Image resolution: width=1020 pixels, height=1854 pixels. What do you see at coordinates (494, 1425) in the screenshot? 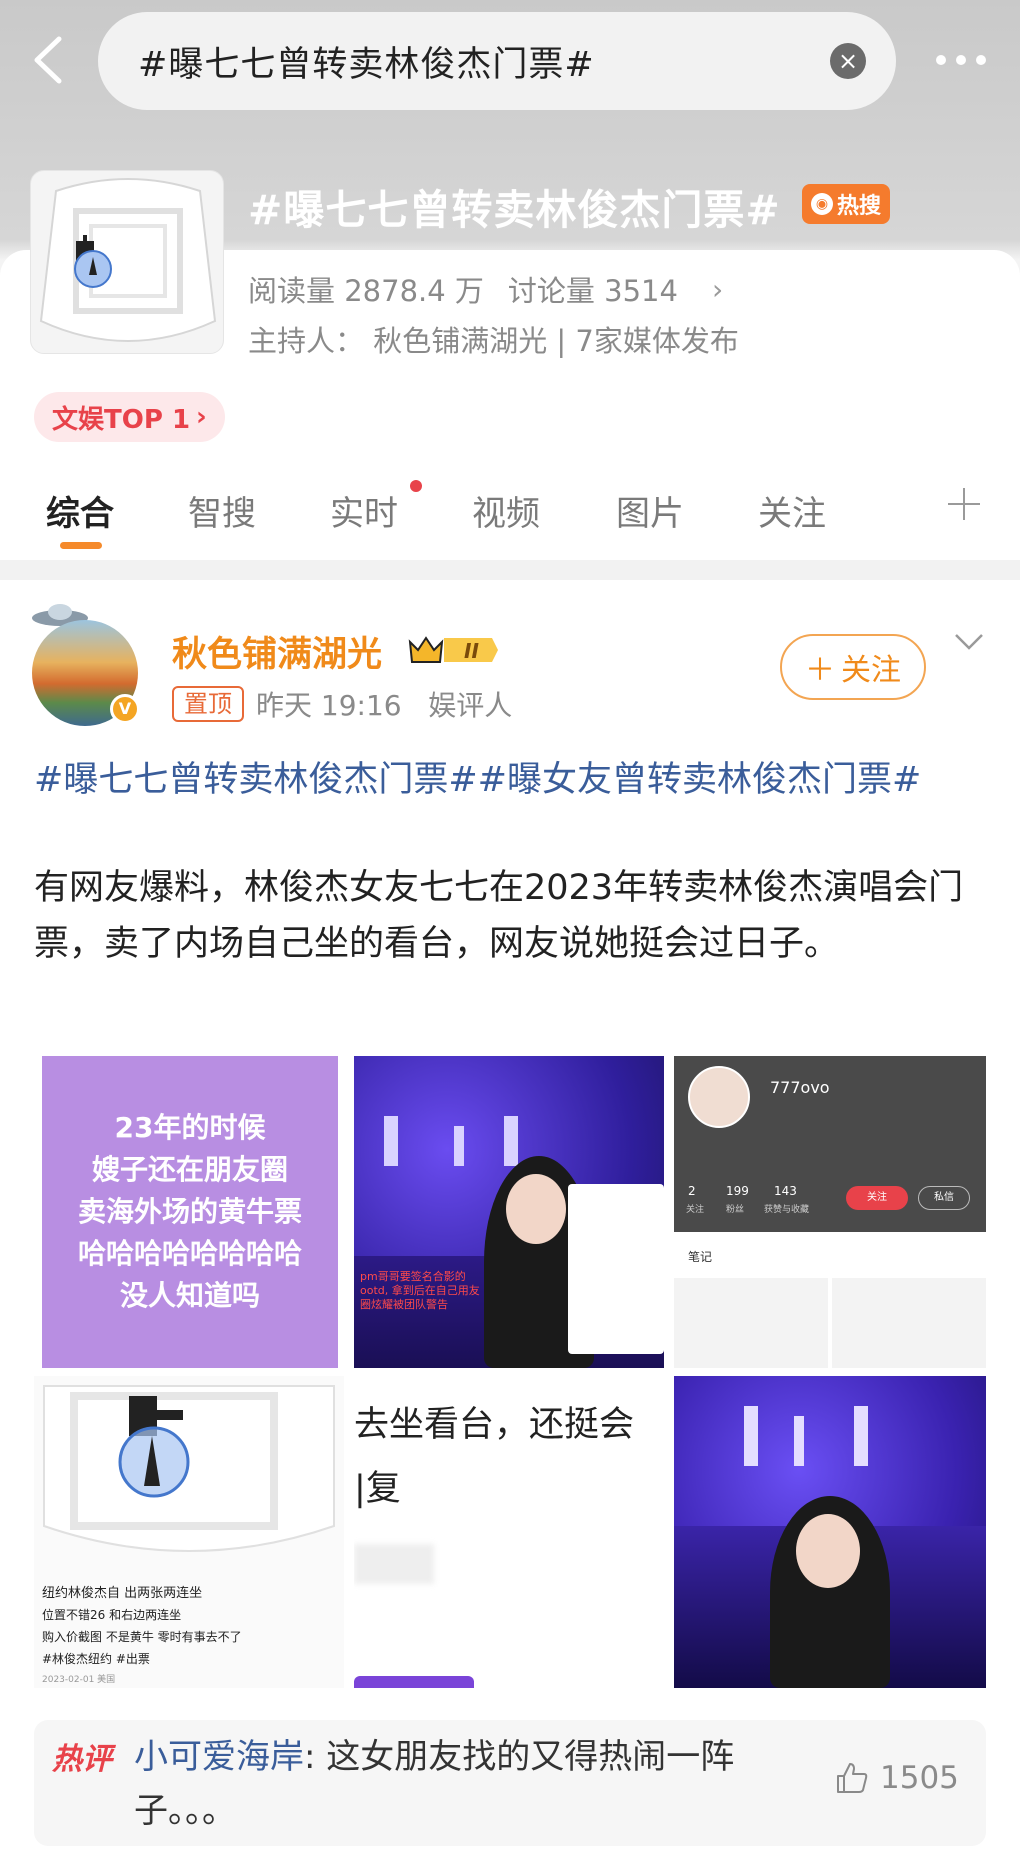
I see `image5-text-line1: 去坐看台，还挺会` at bounding box center [494, 1425].